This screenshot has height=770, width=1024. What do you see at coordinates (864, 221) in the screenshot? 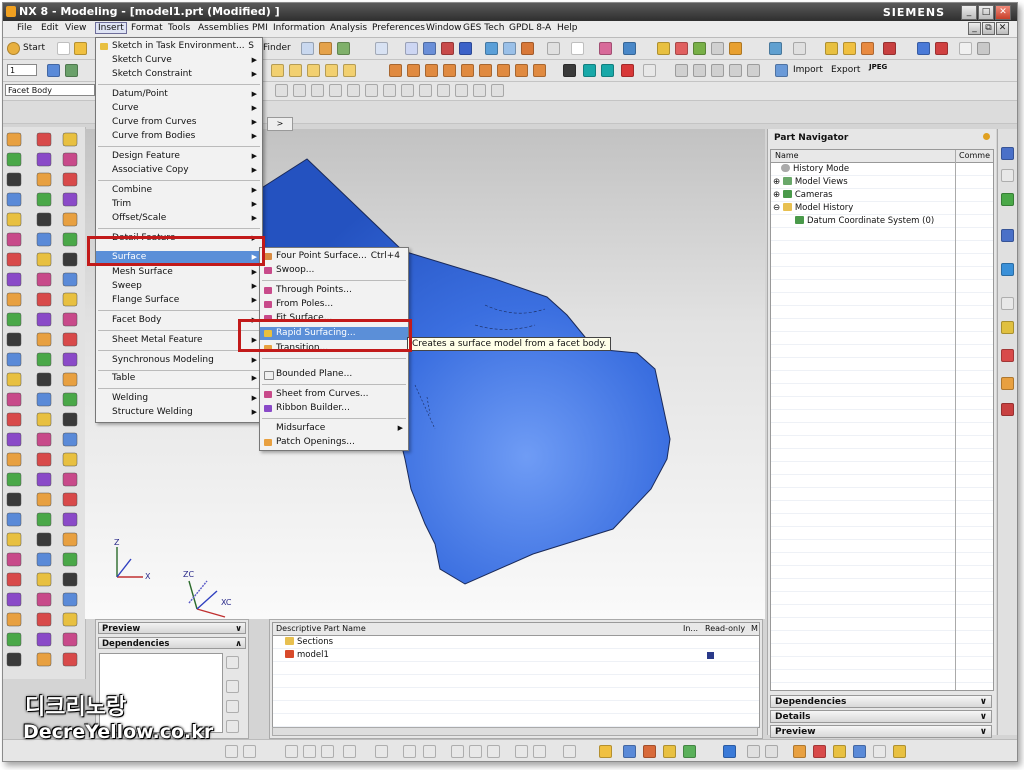
I see `tree-item-datum-csys: Datum Coordinate System (0)` at bounding box center [864, 221].